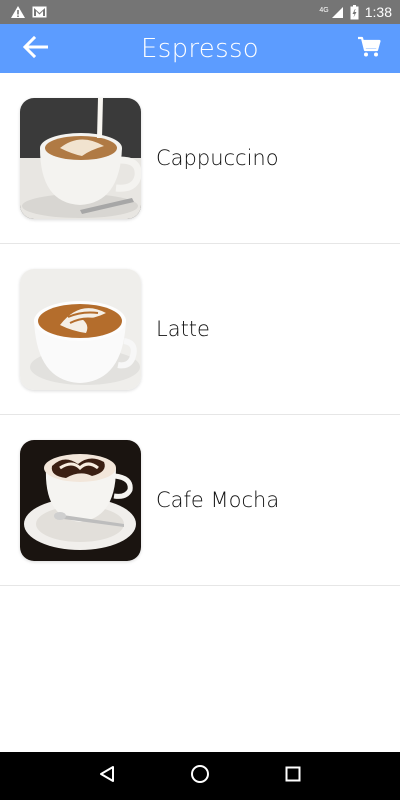 This screenshot has width=400, height=800. I want to click on battery-icon, so click(354, 12).